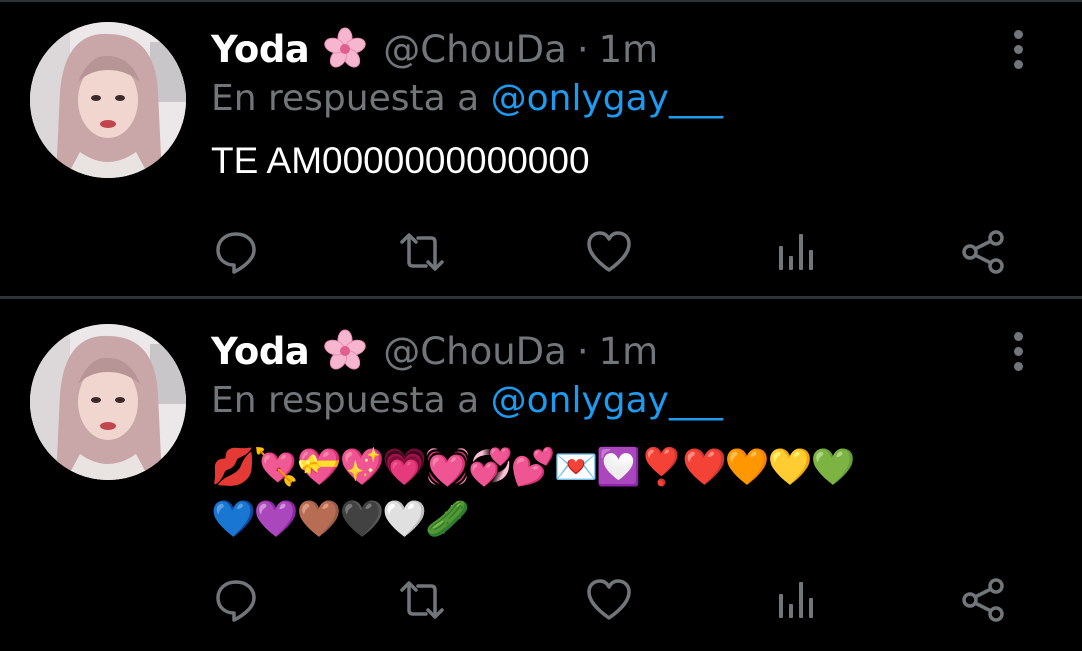 This screenshot has height=651, width=1082. What do you see at coordinates (621, 494) in the screenshot?
I see `tweet-text: 💋💘💝💖💗💓💞💕💌💟❣️❤️🧡💛💚 💙💜🤎🖤🤍🥒` at bounding box center [621, 494].